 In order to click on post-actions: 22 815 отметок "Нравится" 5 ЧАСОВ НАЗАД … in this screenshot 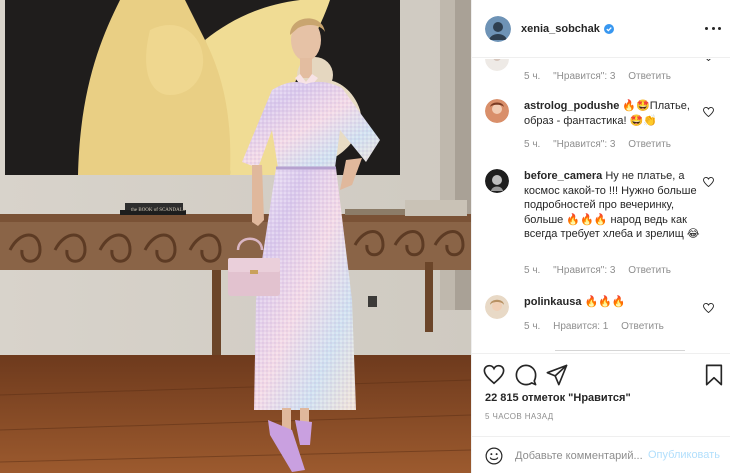, I will do `click(601, 413)`.